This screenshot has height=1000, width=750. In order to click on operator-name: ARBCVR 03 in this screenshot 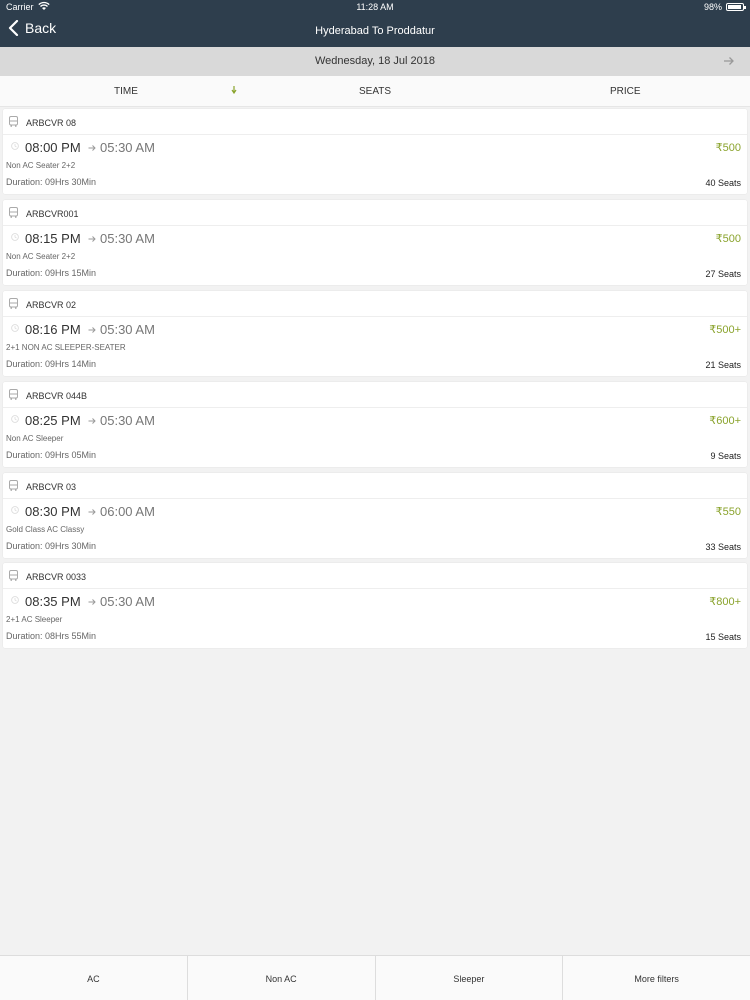, I will do `click(51, 487)`.